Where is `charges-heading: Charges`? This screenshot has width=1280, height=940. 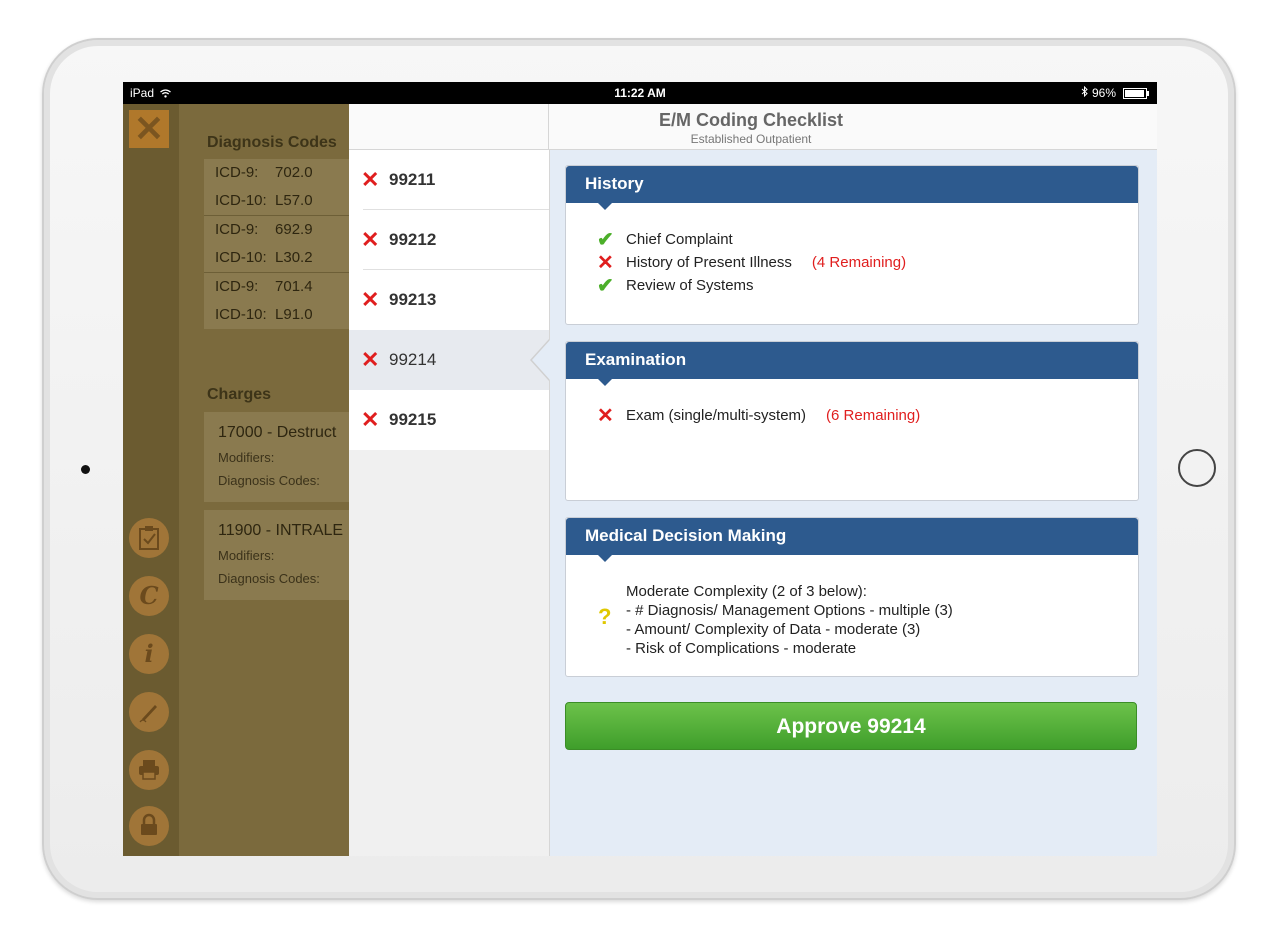
charges-heading: Charges is located at coordinates (239, 394).